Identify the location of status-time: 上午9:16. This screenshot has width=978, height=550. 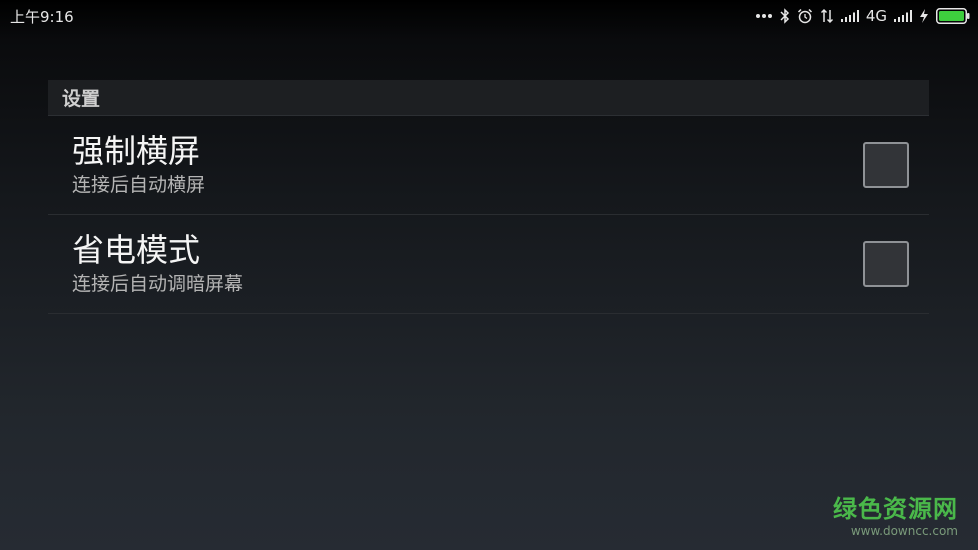
(42, 16).